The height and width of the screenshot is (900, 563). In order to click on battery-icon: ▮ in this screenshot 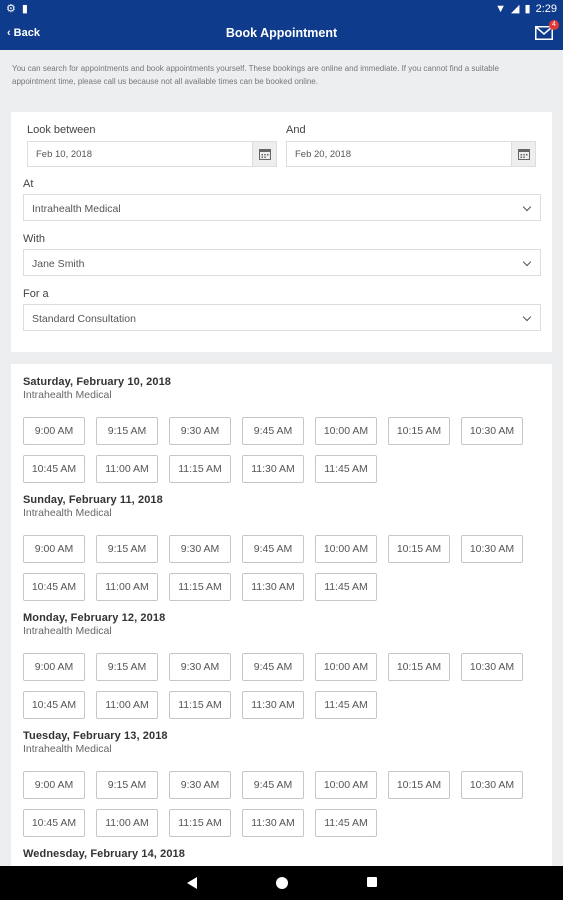, I will do `click(527, 9)`.